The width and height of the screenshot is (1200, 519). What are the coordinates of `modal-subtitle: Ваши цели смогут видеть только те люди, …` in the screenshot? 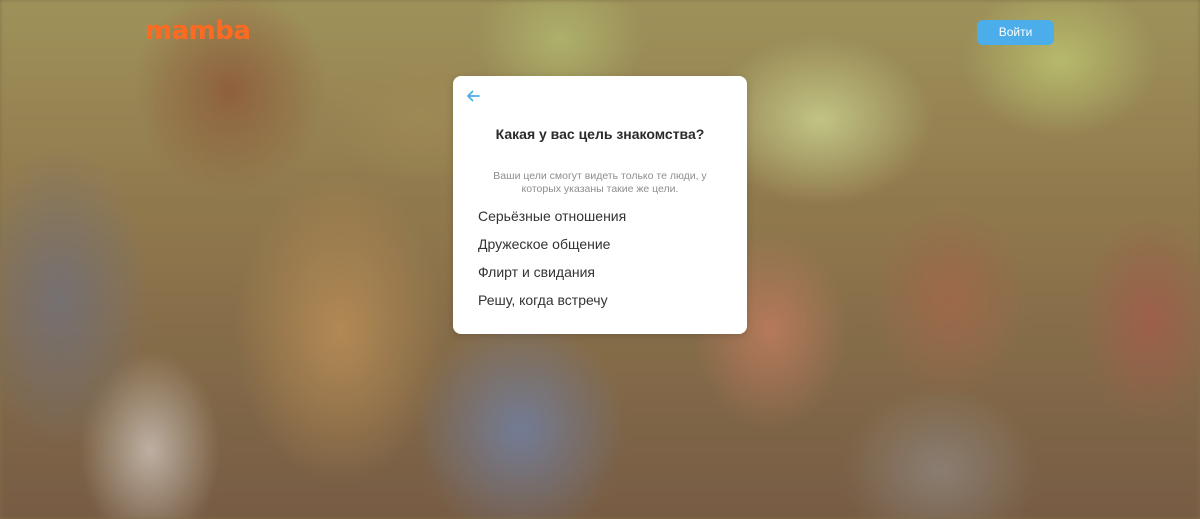 It's located at (600, 182).